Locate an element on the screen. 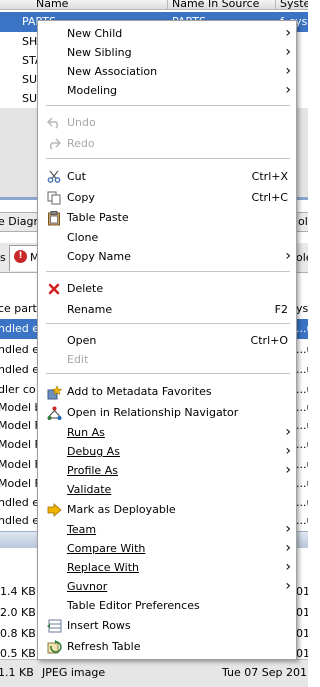 The image size is (320, 687). profile-as-label: Profile As is located at coordinates (92, 470).